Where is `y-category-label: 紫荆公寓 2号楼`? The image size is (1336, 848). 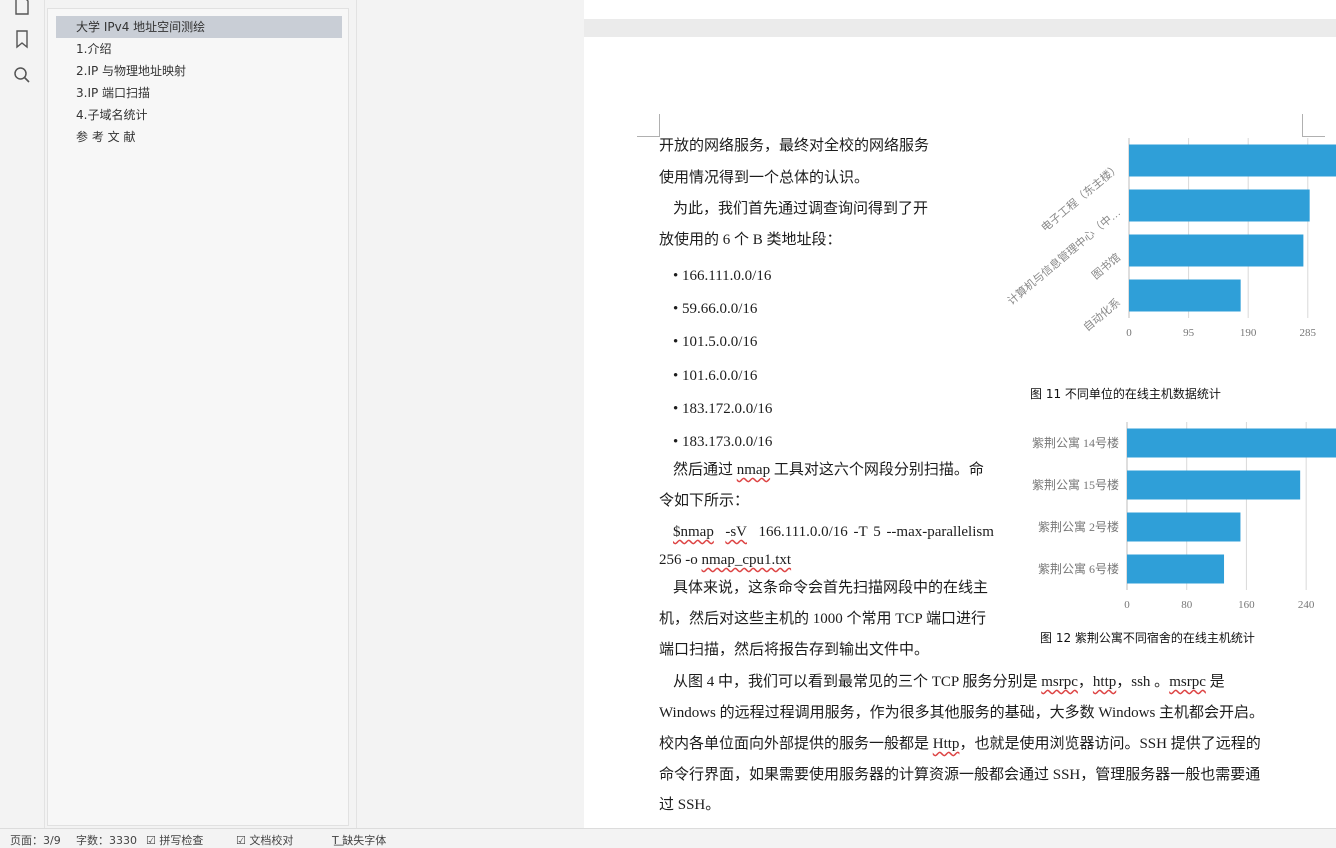
y-category-label: 紫荆公寓 2号楼 is located at coordinates (1078, 526).